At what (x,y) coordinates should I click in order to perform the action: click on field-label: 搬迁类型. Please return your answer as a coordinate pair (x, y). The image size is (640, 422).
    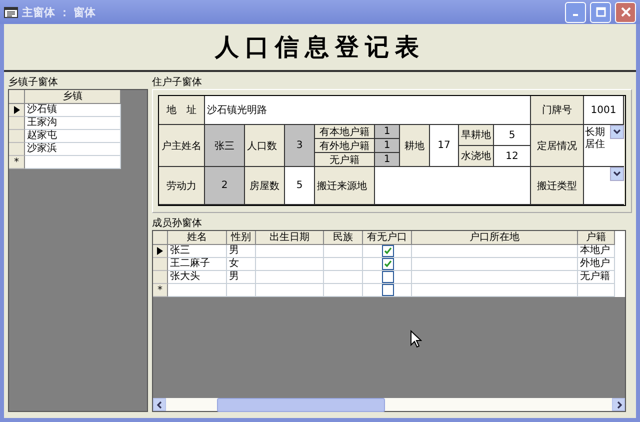
    Looking at the image, I should click on (557, 186).